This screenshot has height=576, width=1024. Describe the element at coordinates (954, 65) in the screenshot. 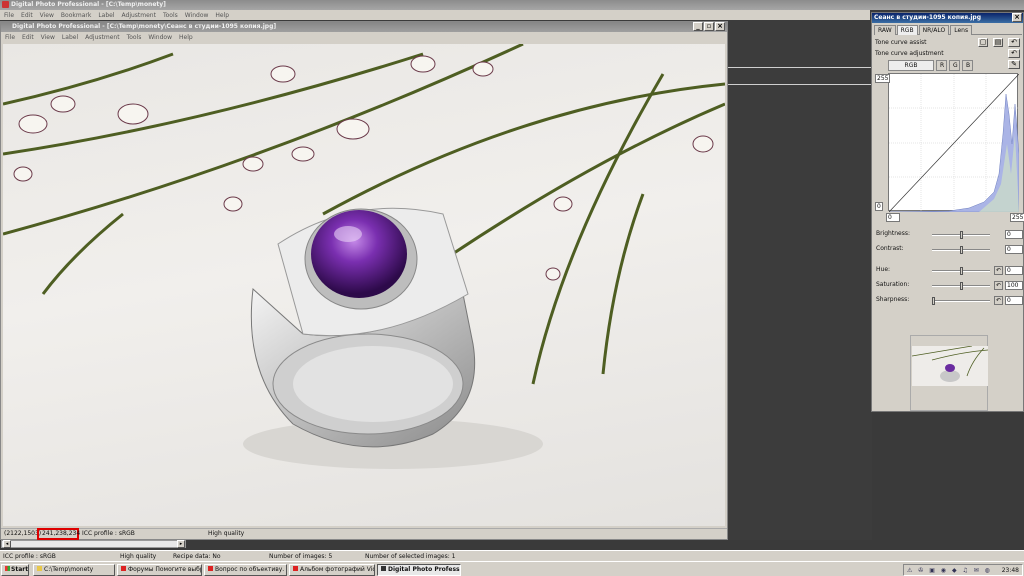

I see `channel-g: G` at that location.